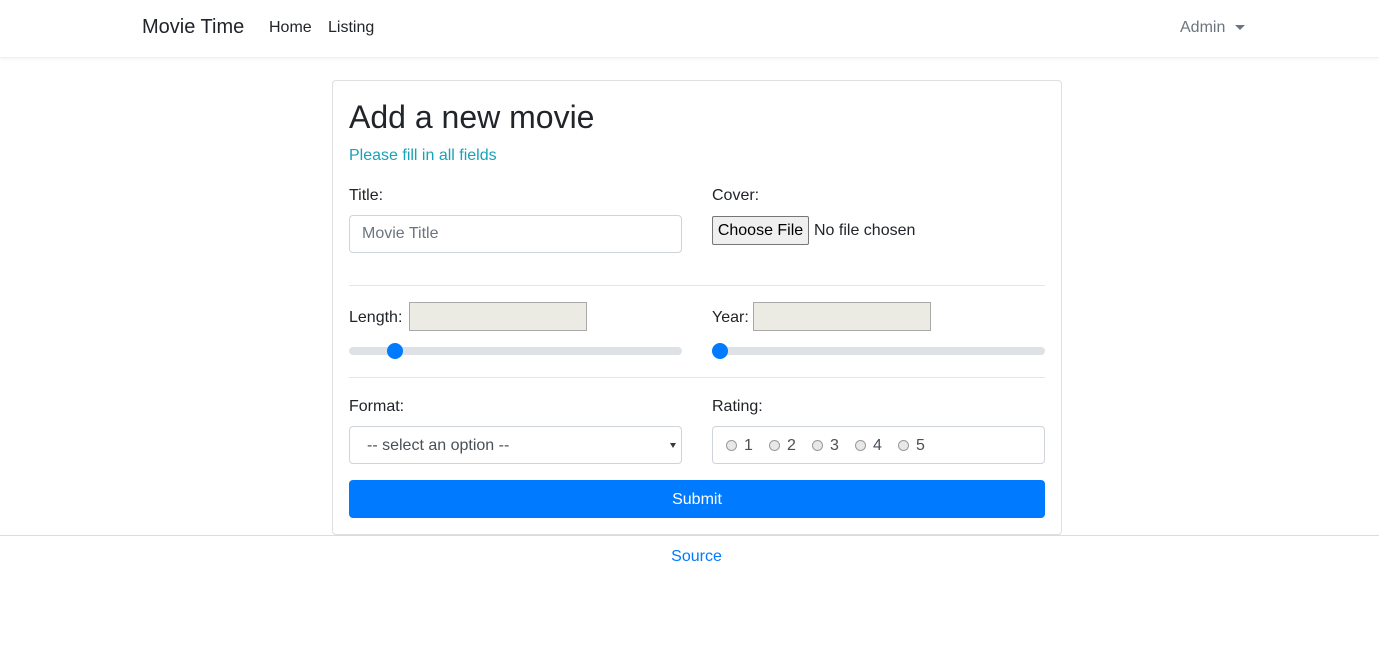  What do you see at coordinates (878, 351) in the screenshot?
I see `year-slider-track` at bounding box center [878, 351].